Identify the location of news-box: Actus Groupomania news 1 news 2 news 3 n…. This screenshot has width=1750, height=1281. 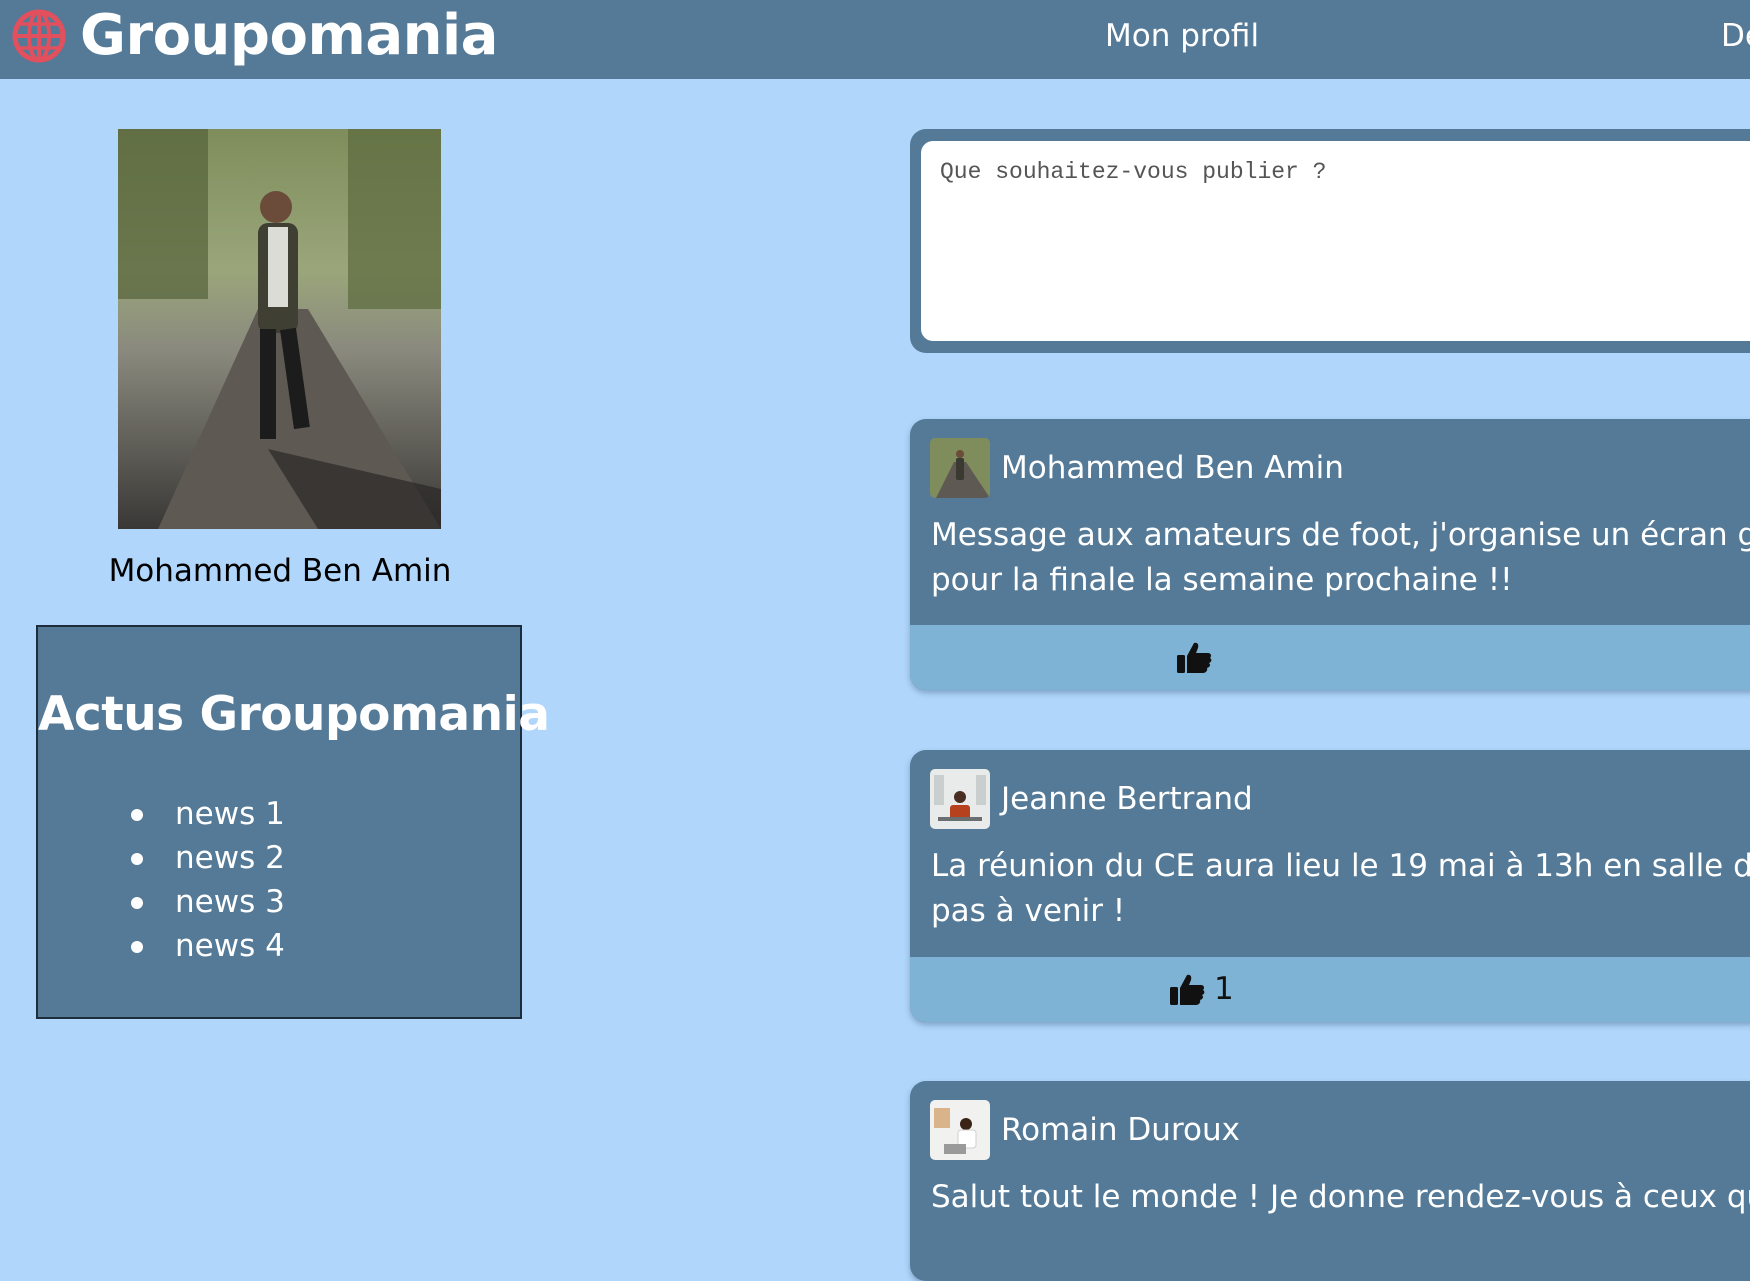
(293, 822).